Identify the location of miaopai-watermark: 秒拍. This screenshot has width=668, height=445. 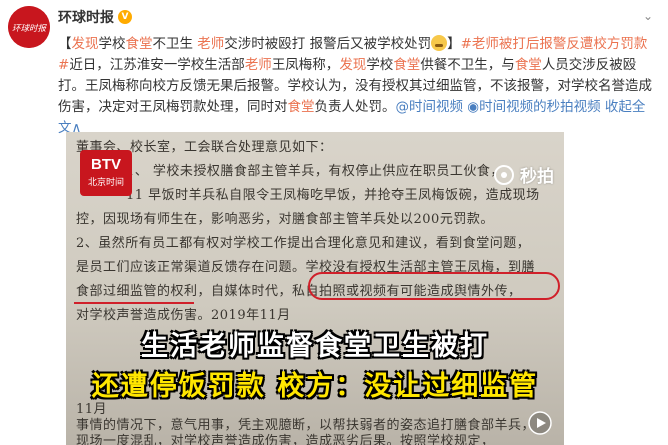
(524, 174).